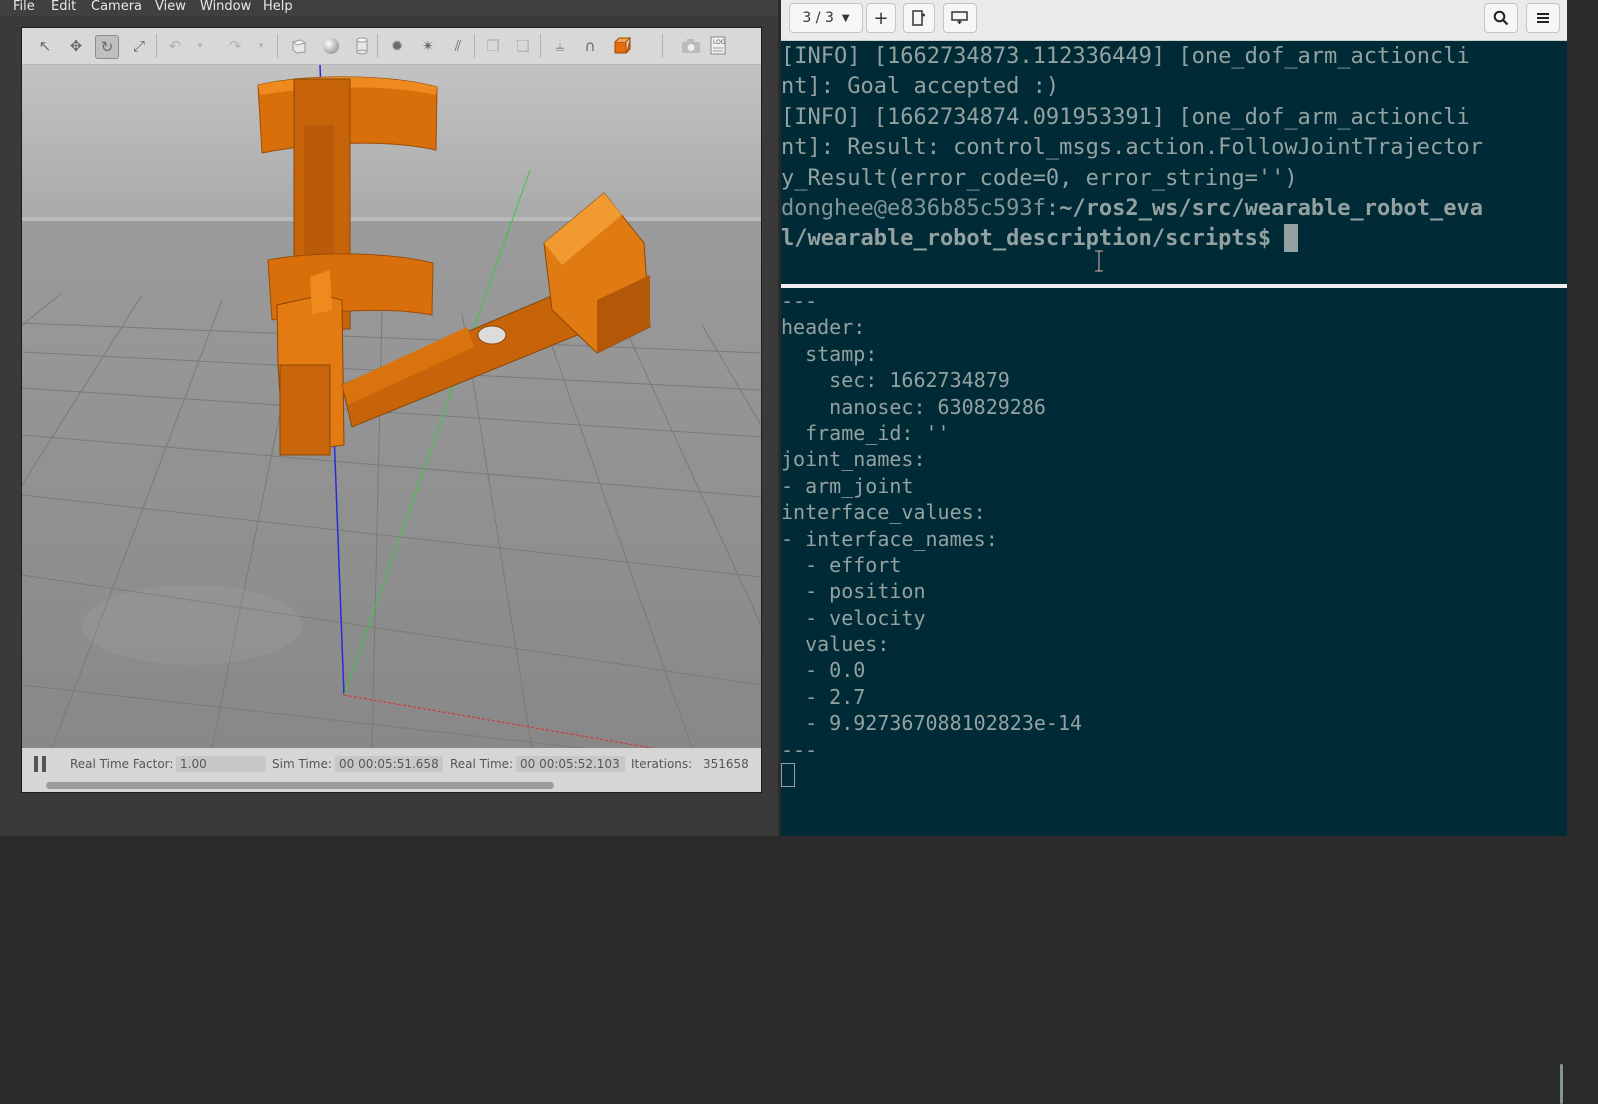 This screenshot has width=1598, height=1104. I want to click on tab-switcher-button: 3 / 3 ▼, so click(826, 18).